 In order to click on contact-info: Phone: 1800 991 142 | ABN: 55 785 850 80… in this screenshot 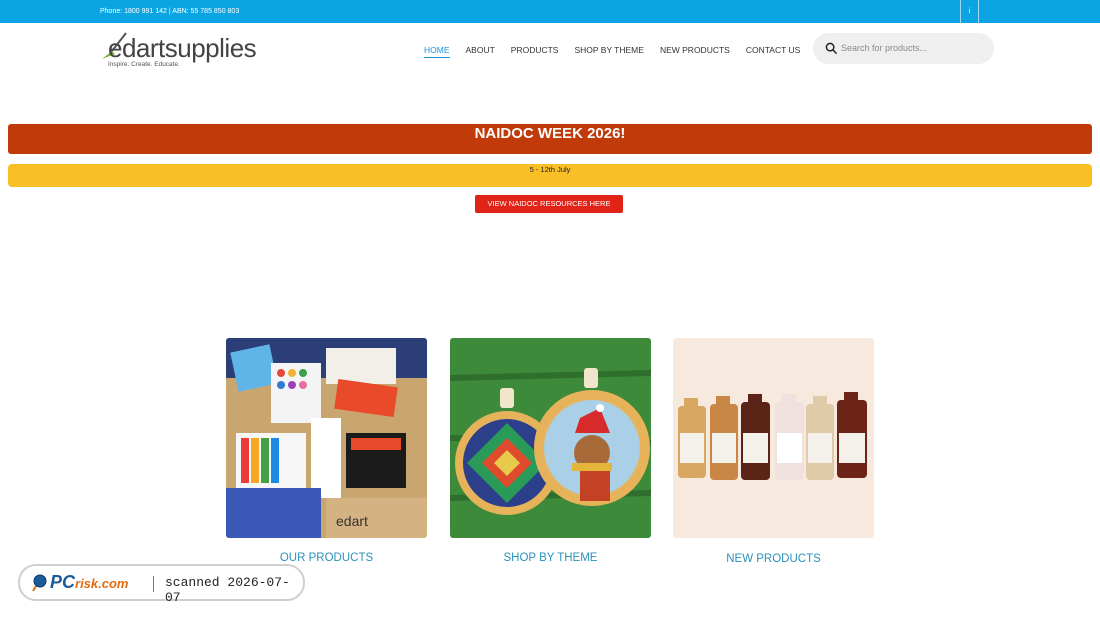, I will do `click(170, 11)`.